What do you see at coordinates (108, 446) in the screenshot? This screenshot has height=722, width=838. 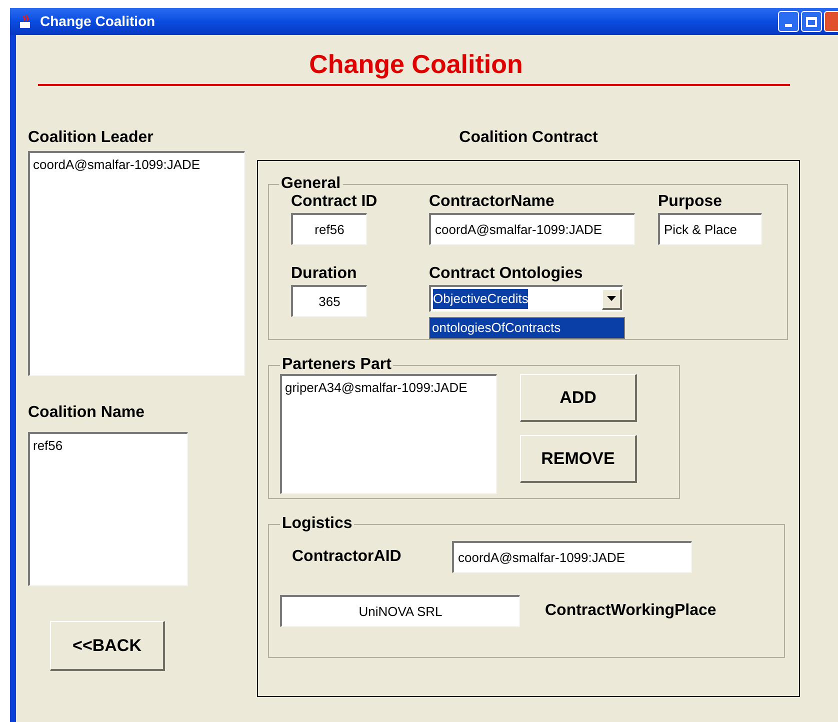 I see `list-item: ref56` at bounding box center [108, 446].